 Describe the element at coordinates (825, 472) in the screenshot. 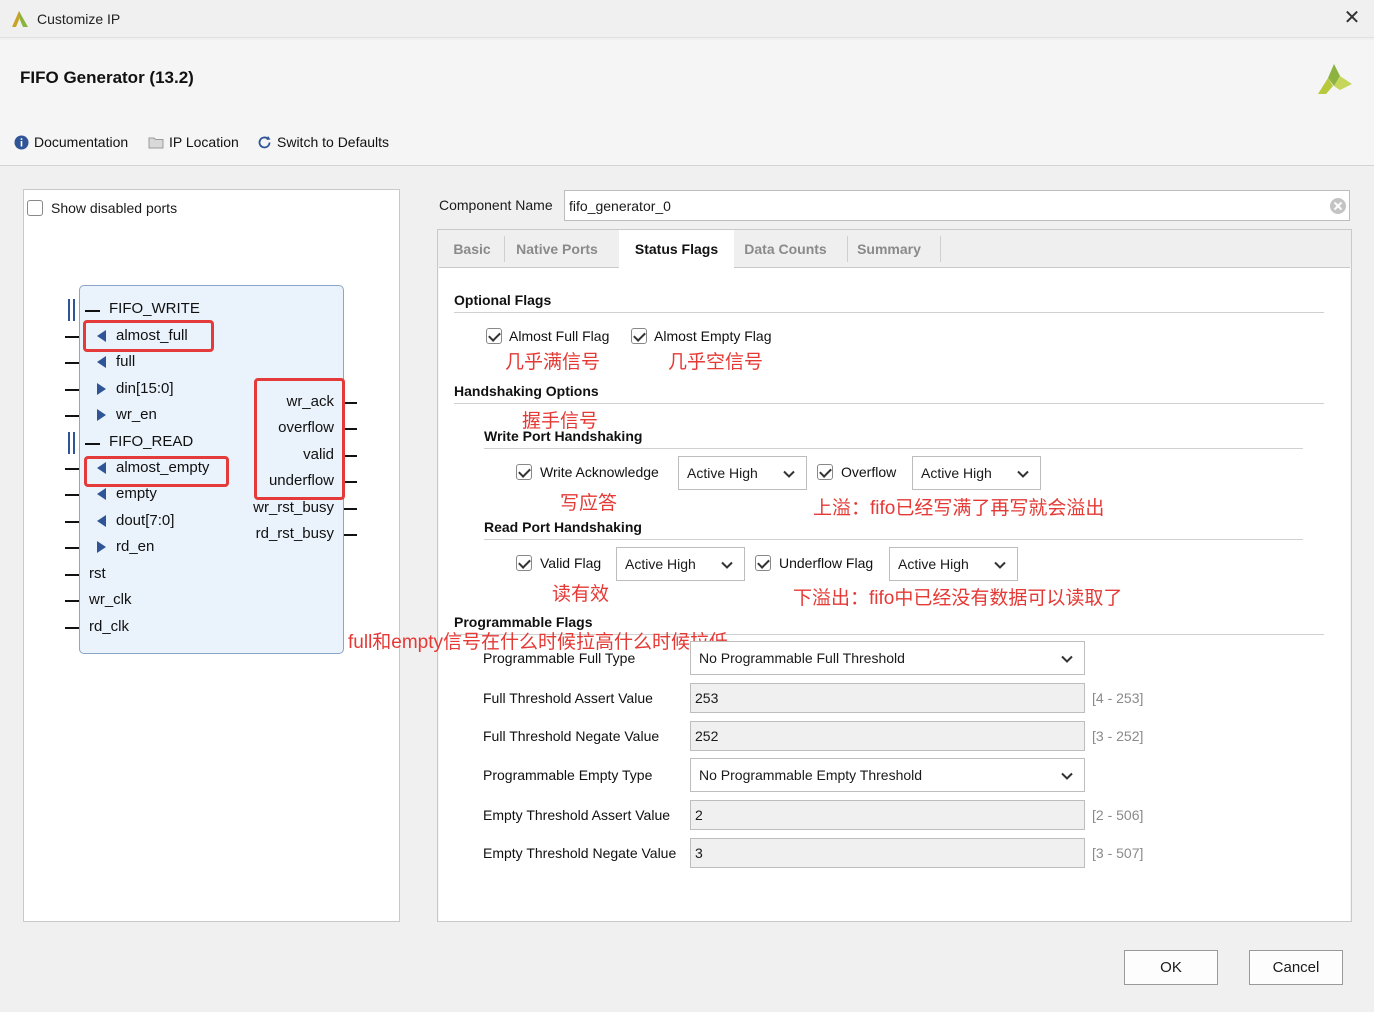

I see `overflow-checkbox` at that location.